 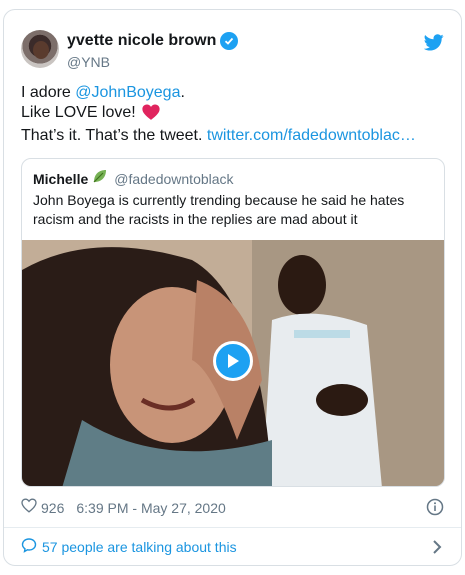 What do you see at coordinates (141, 41) in the screenshot?
I see `author-name: yvette nicole brown` at bounding box center [141, 41].